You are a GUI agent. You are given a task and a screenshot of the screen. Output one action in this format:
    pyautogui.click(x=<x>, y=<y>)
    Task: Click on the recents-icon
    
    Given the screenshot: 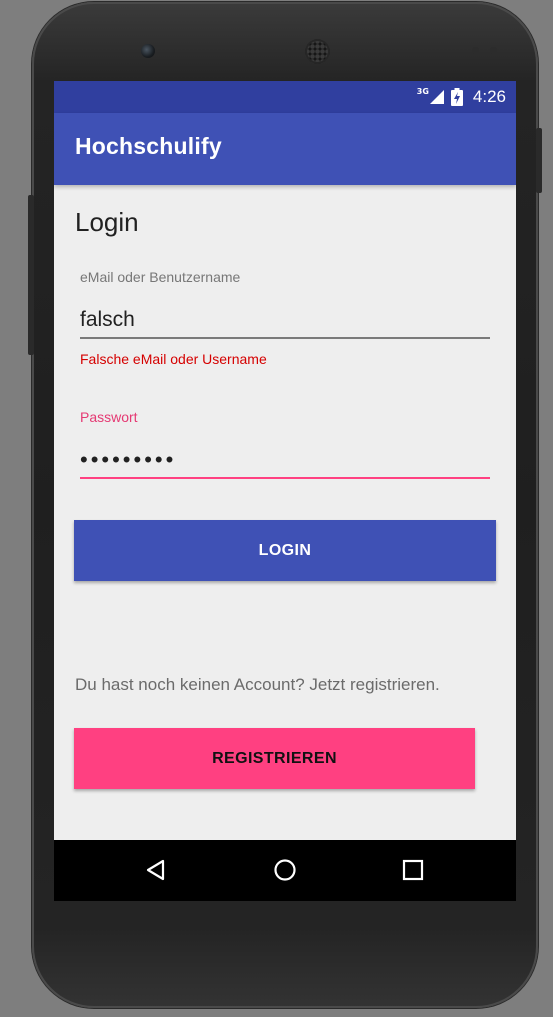 What is the action you would take?
    pyautogui.click(x=413, y=870)
    